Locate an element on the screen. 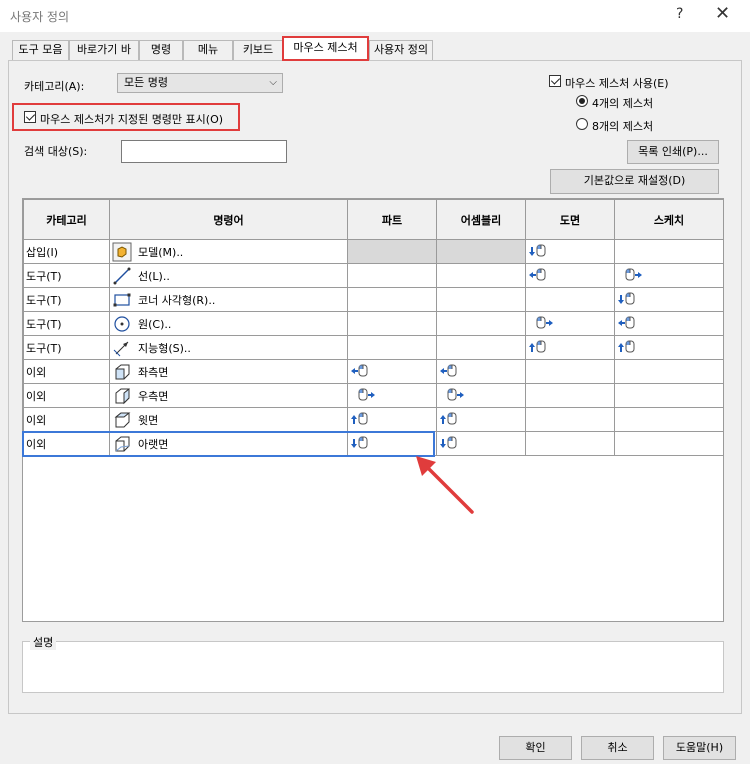  radio-8-gestures is located at coordinates (582, 125).